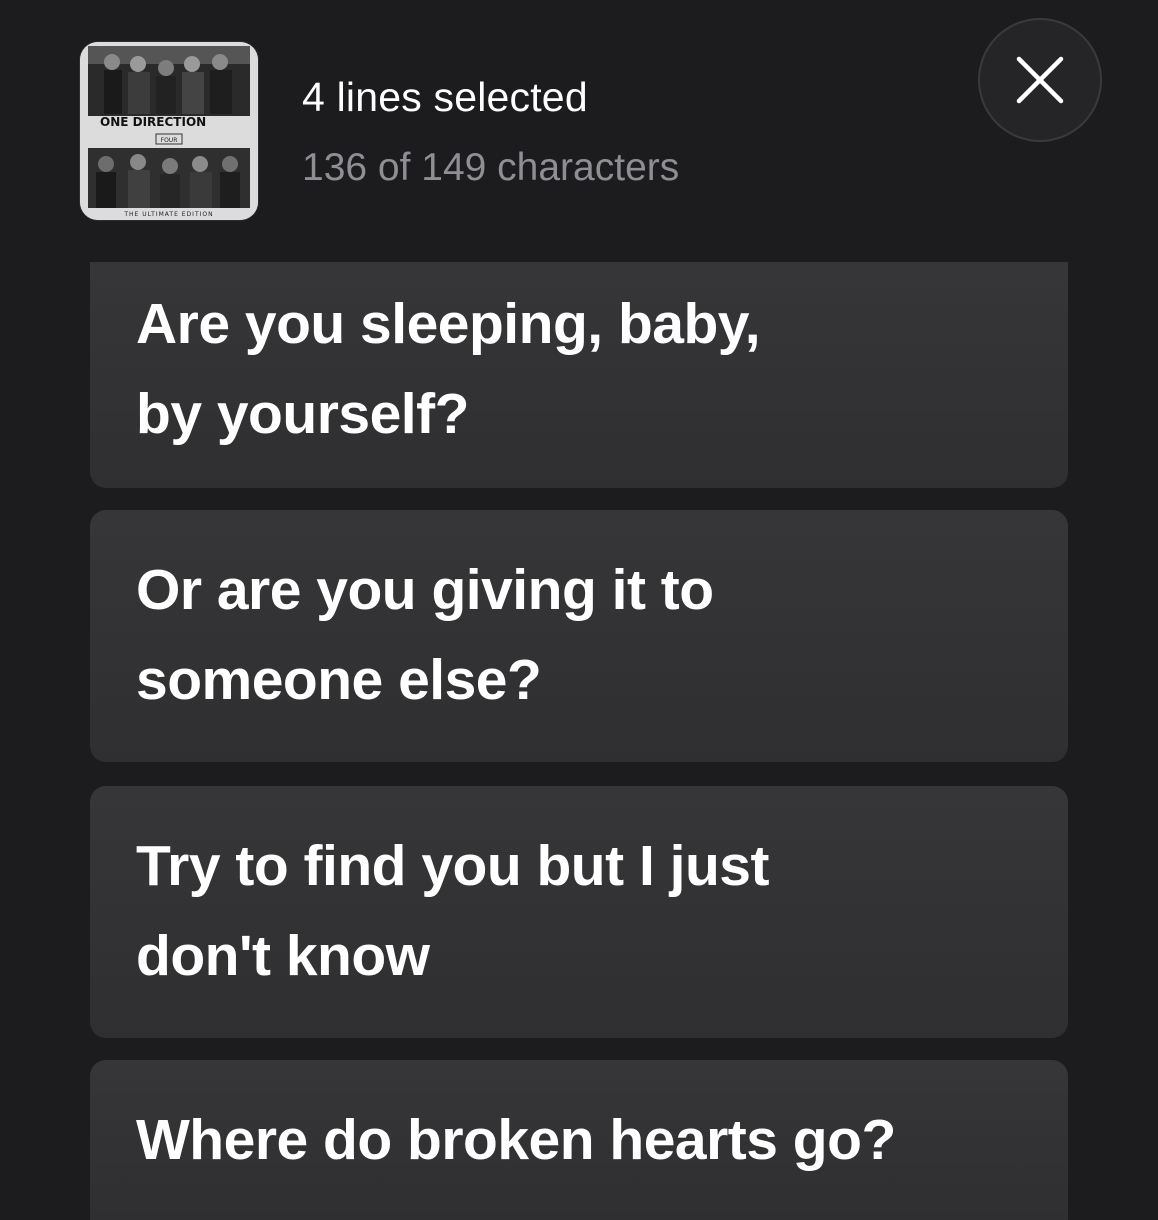  Describe the element at coordinates (445, 97) in the screenshot. I see `selection-title: 4 lines selected` at that location.